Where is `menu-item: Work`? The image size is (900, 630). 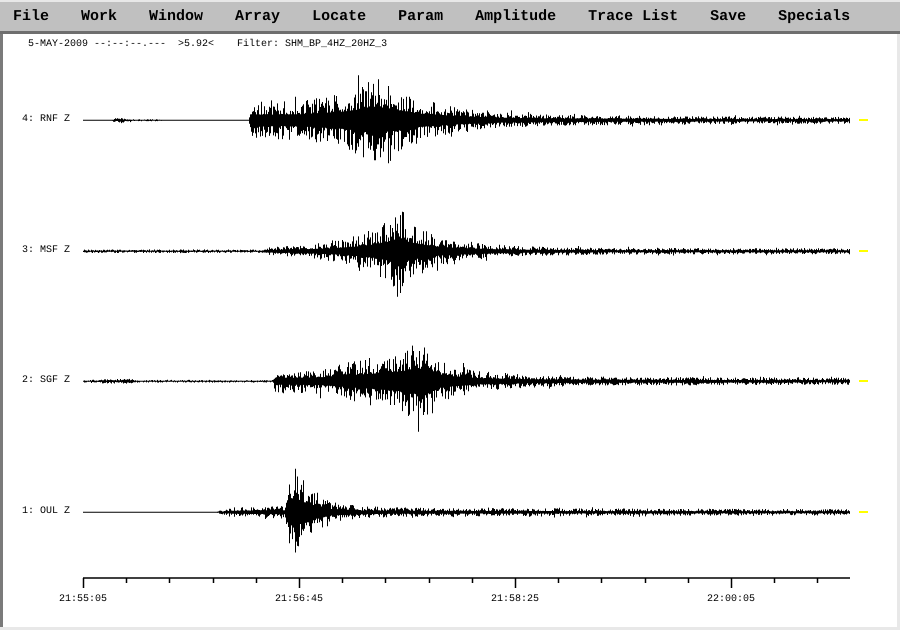 menu-item: Work is located at coordinates (99, 17).